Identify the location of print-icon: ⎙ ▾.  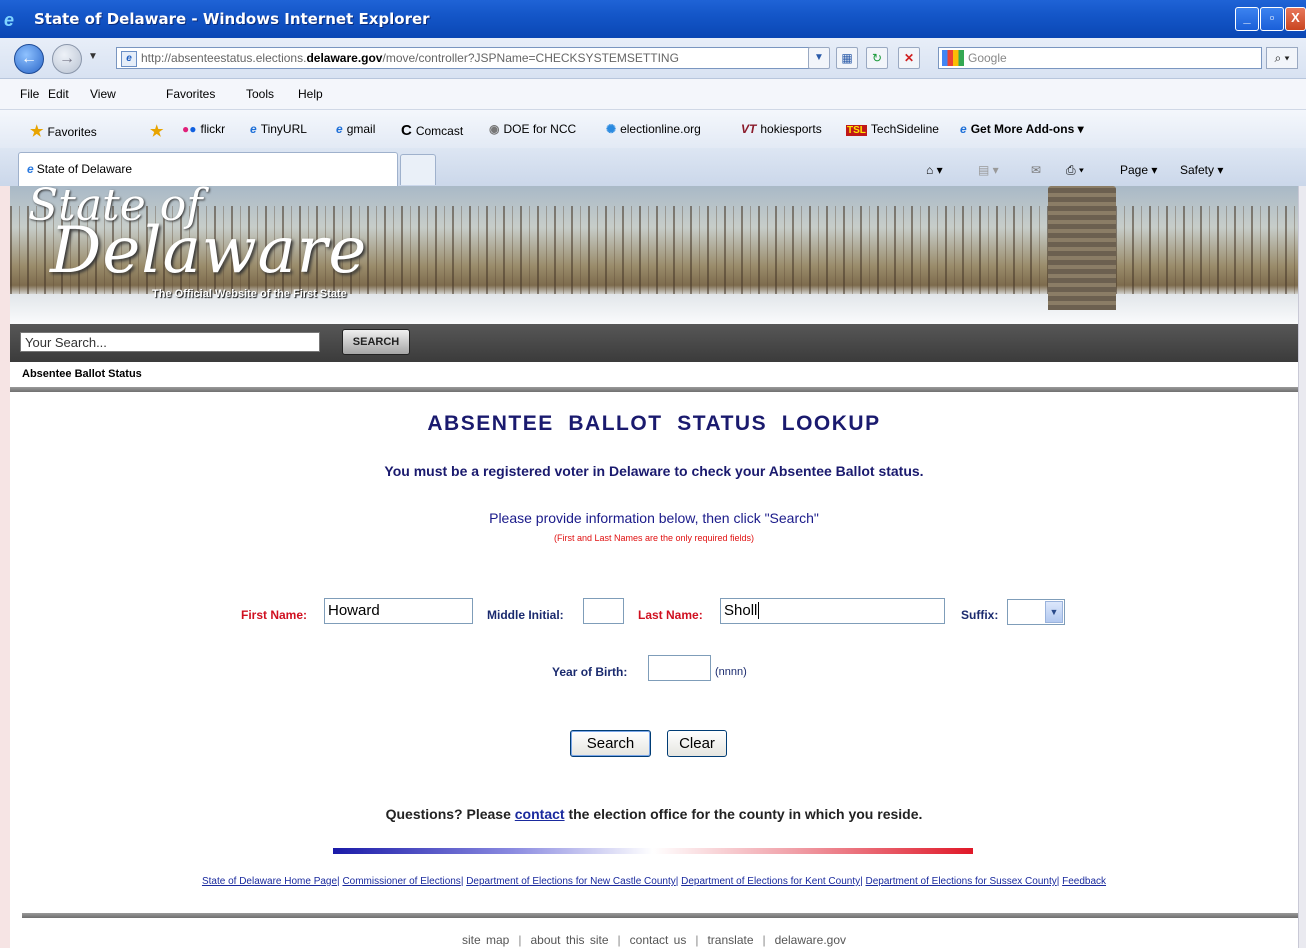
(1075, 170).